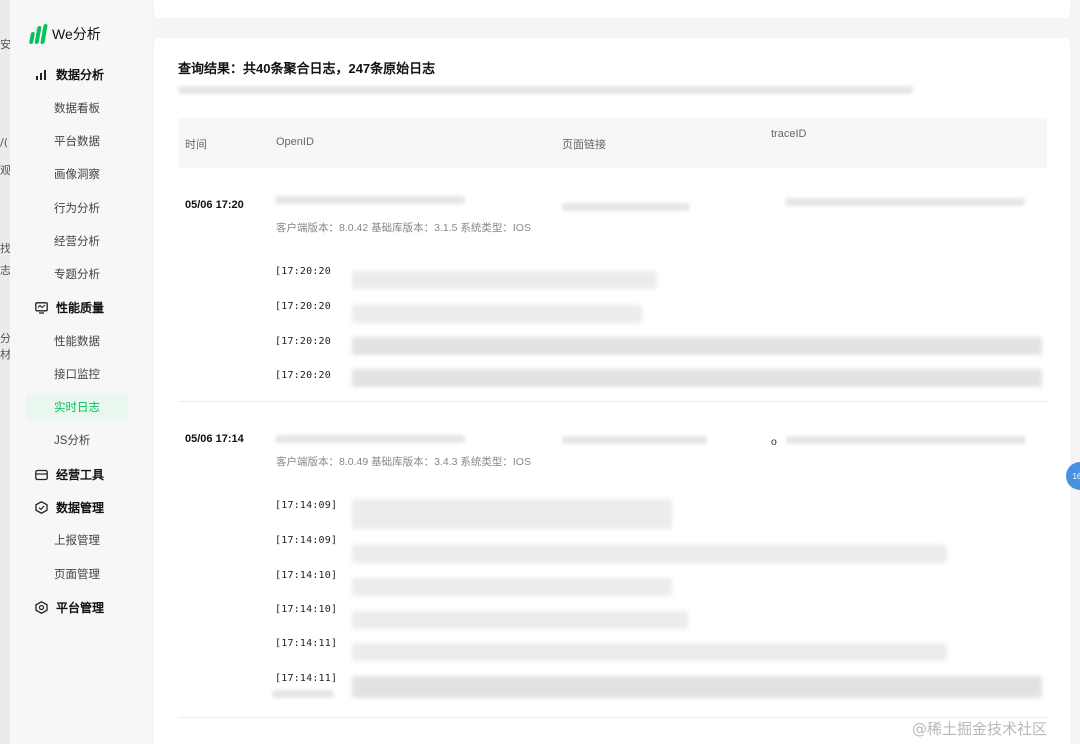 This screenshot has height=744, width=1080. Describe the element at coordinates (80, 308) in the screenshot. I see `sidebar-group-label: 性能质量` at that location.